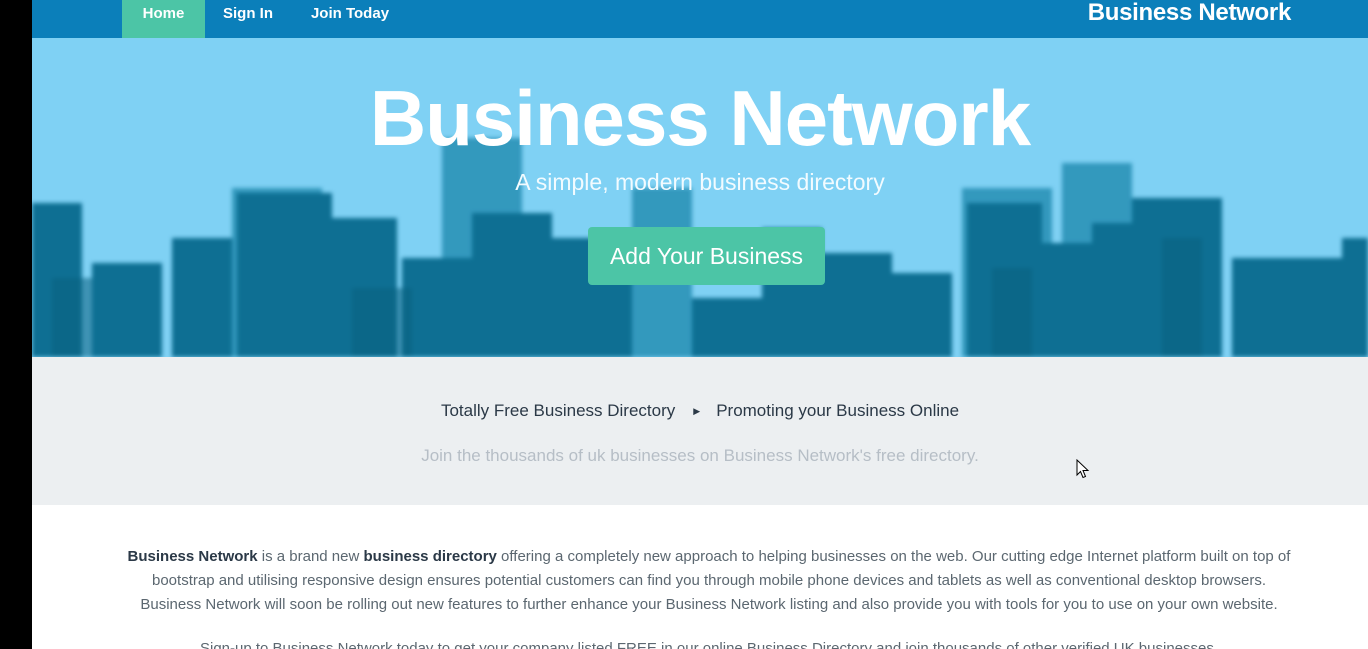 Image resolution: width=1368 pixels, height=649 pixels. Describe the element at coordinates (1083, 469) in the screenshot. I see `mouse-cursor-icon` at that location.